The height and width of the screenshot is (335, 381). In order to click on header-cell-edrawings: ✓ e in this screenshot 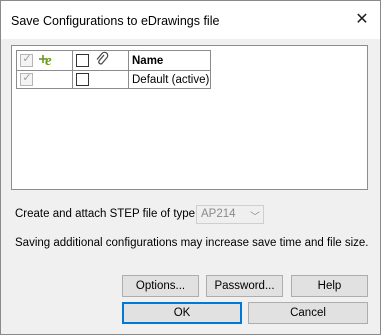, I will do `click(44, 60)`.